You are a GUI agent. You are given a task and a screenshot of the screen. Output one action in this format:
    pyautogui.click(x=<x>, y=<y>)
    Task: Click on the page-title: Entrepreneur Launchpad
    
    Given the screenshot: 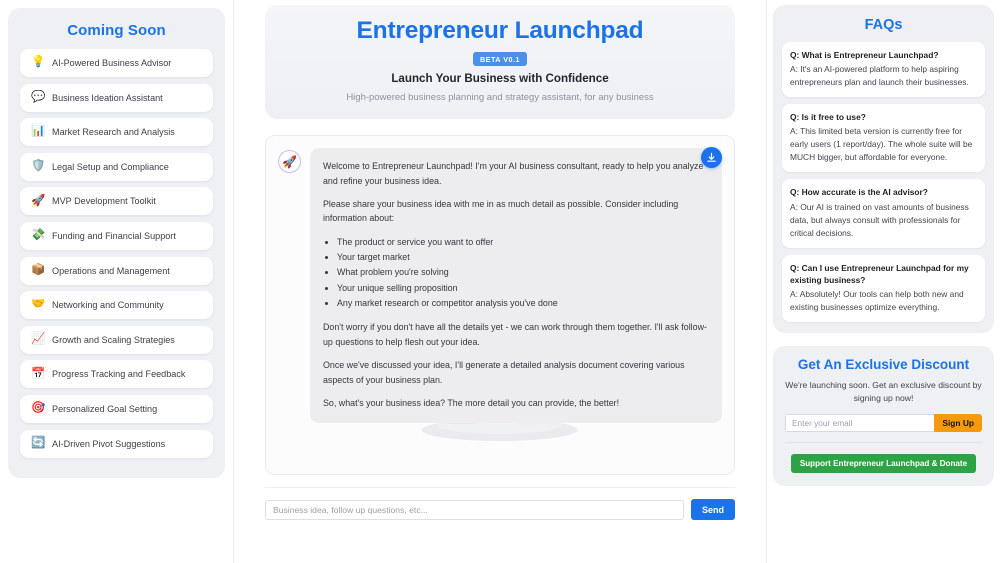 What is the action you would take?
    pyautogui.click(x=500, y=30)
    